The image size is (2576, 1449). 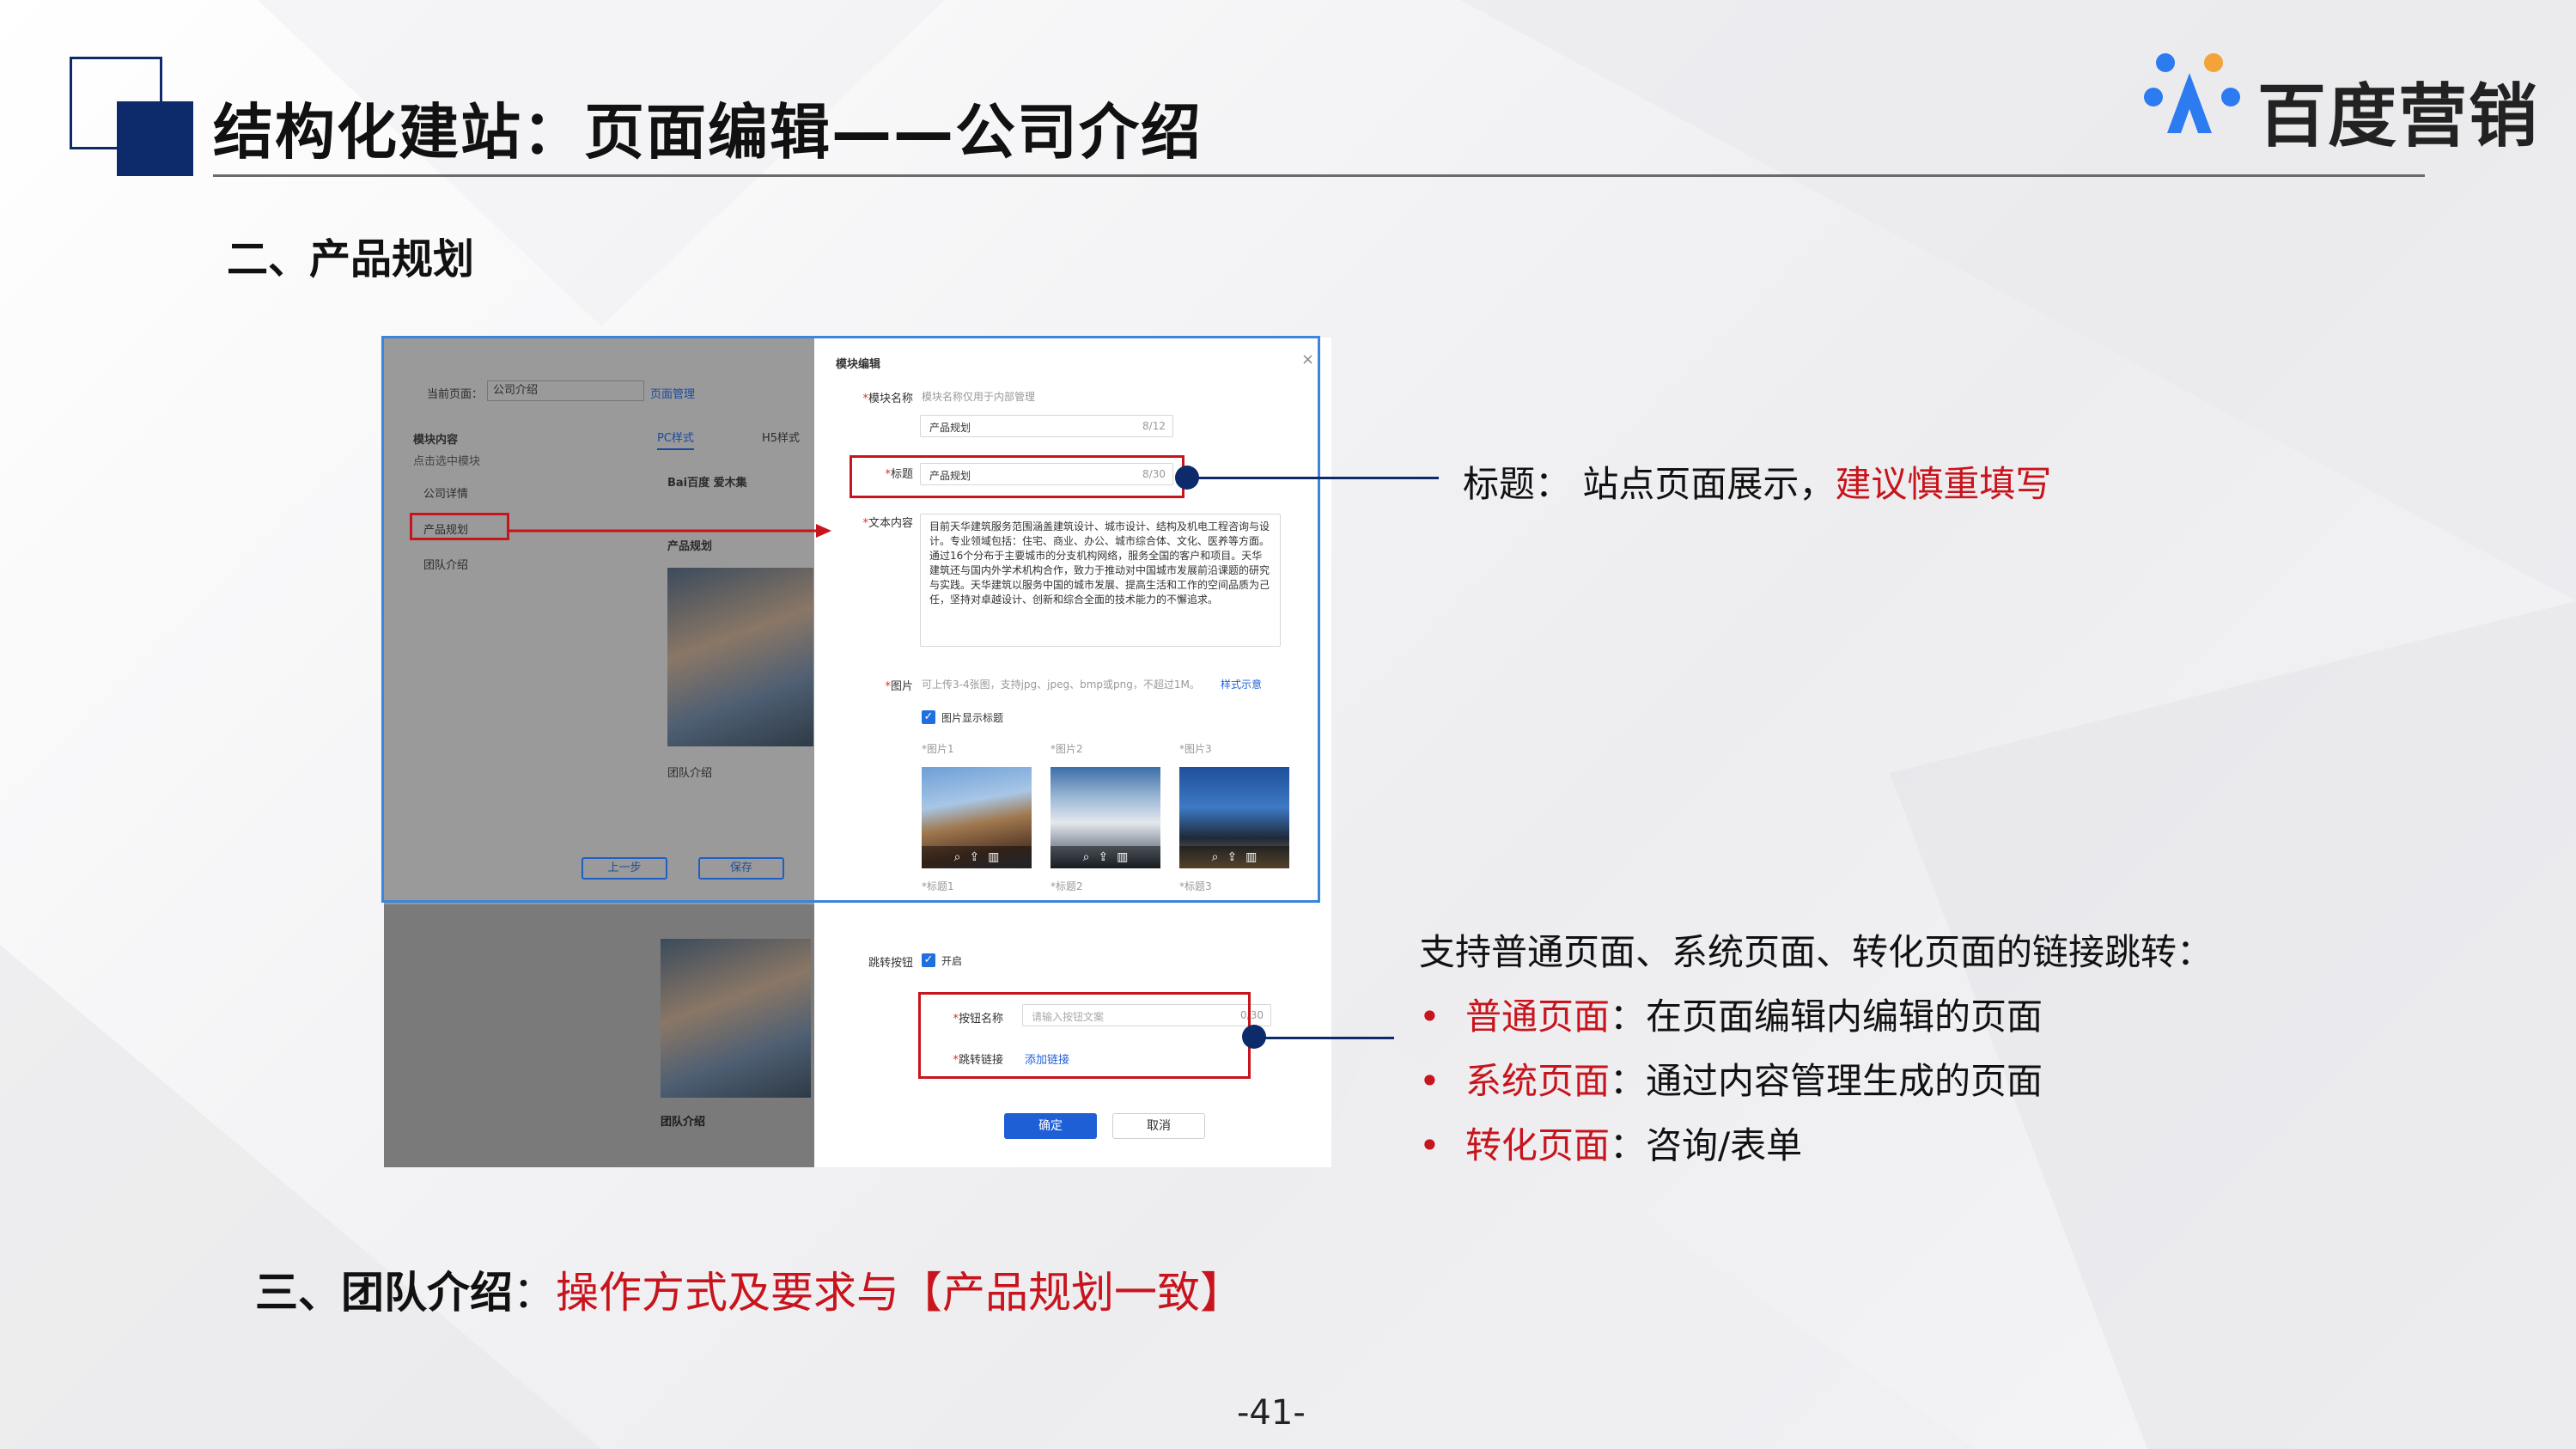 I want to click on bullet-normal-page: • 普通页面：在页面编辑内编辑的页面, so click(x=1731, y=1016).